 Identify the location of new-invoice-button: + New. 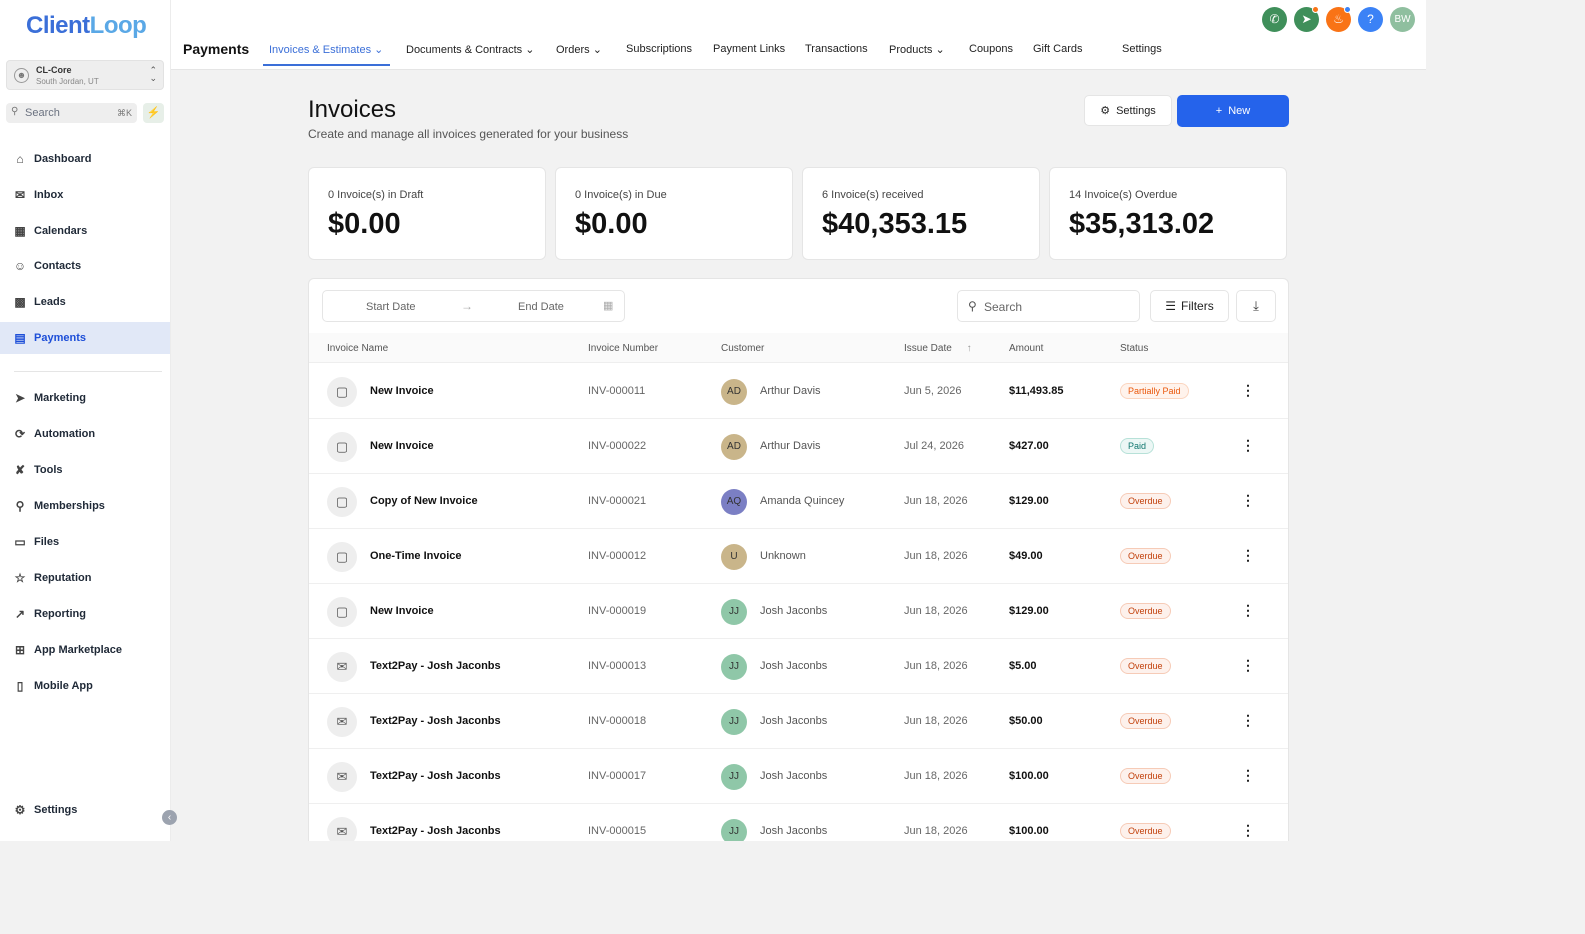
(1233, 111).